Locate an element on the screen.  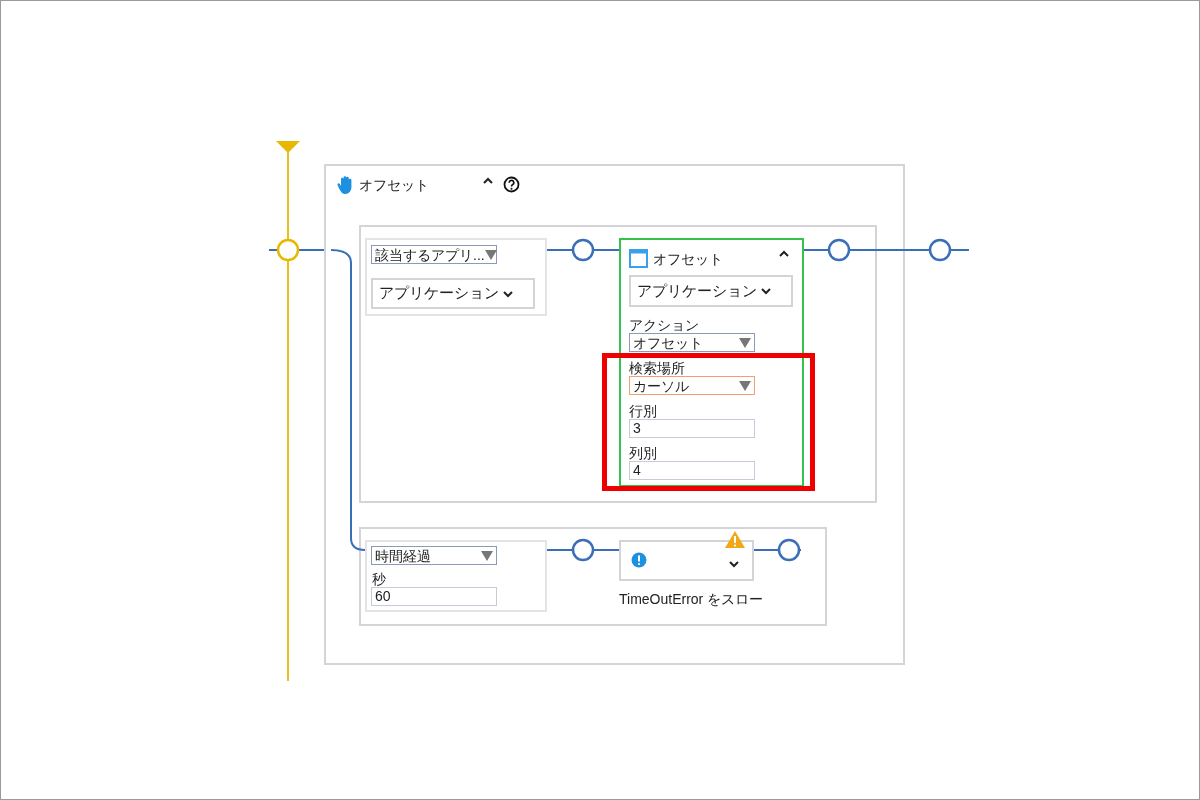
activity-title: オフセット is located at coordinates (688, 259).